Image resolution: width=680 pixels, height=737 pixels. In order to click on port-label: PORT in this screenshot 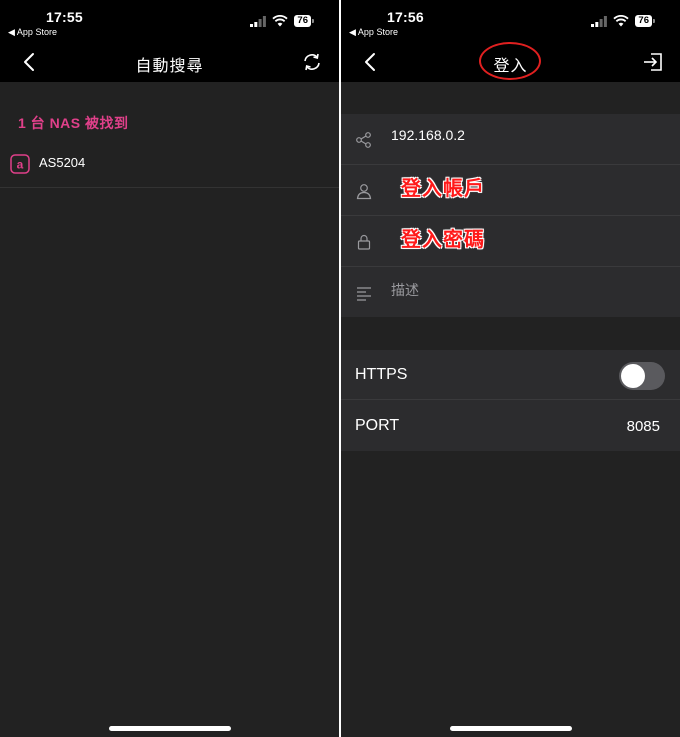, I will do `click(377, 425)`.